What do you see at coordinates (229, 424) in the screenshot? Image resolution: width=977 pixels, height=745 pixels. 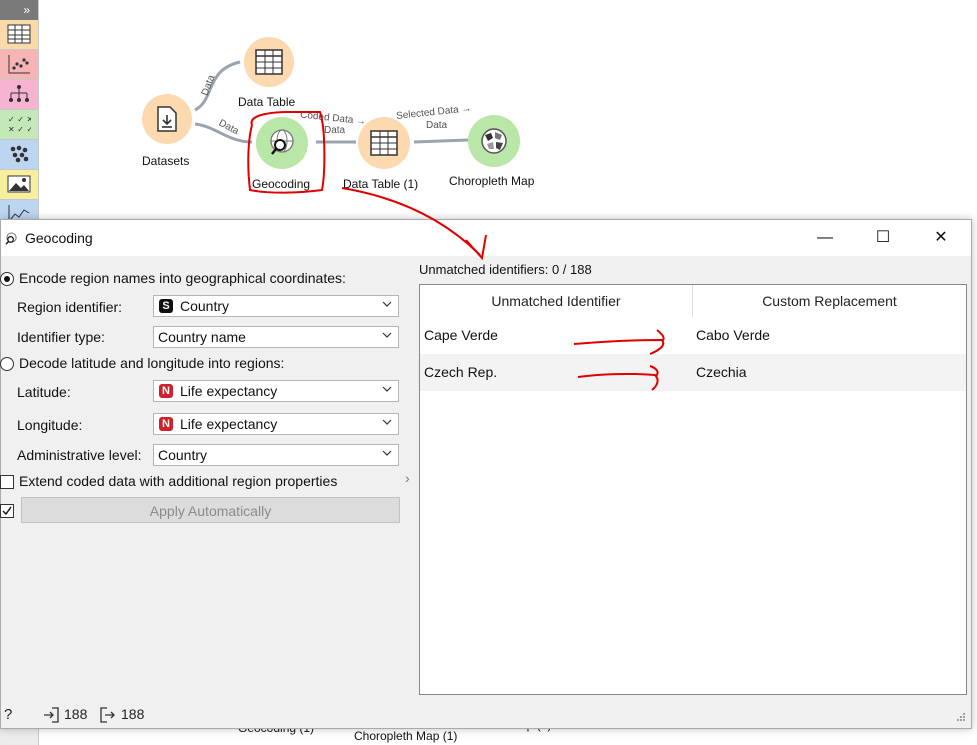 I see `longitude-value: Life expectancy` at bounding box center [229, 424].